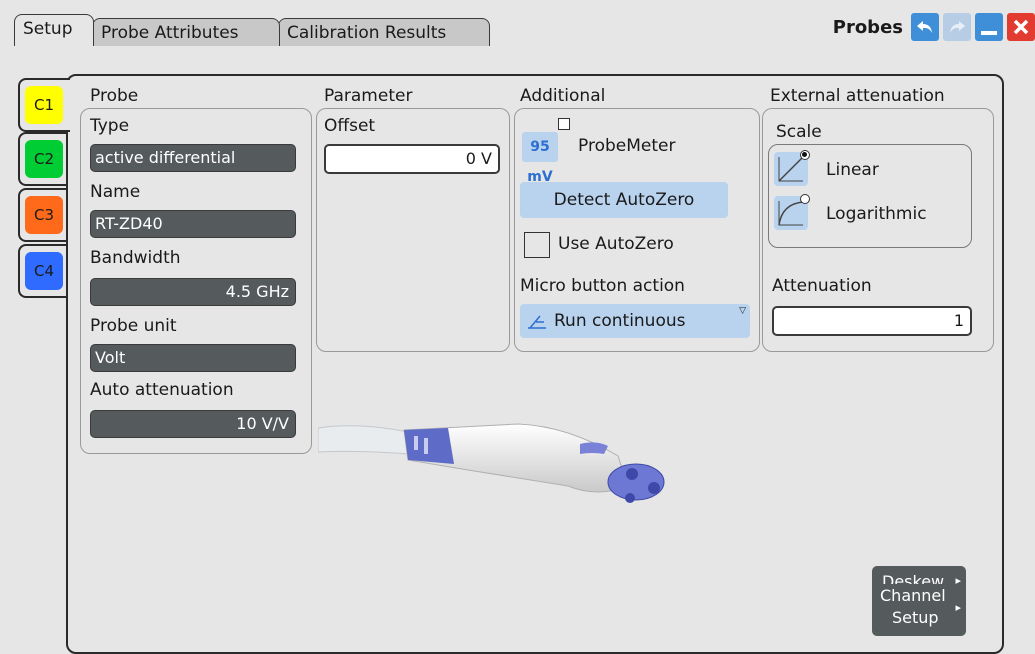 This screenshot has width=1035, height=654. Describe the element at coordinates (368, 96) in the screenshot. I see `parameter-section-label: Parameter` at that location.